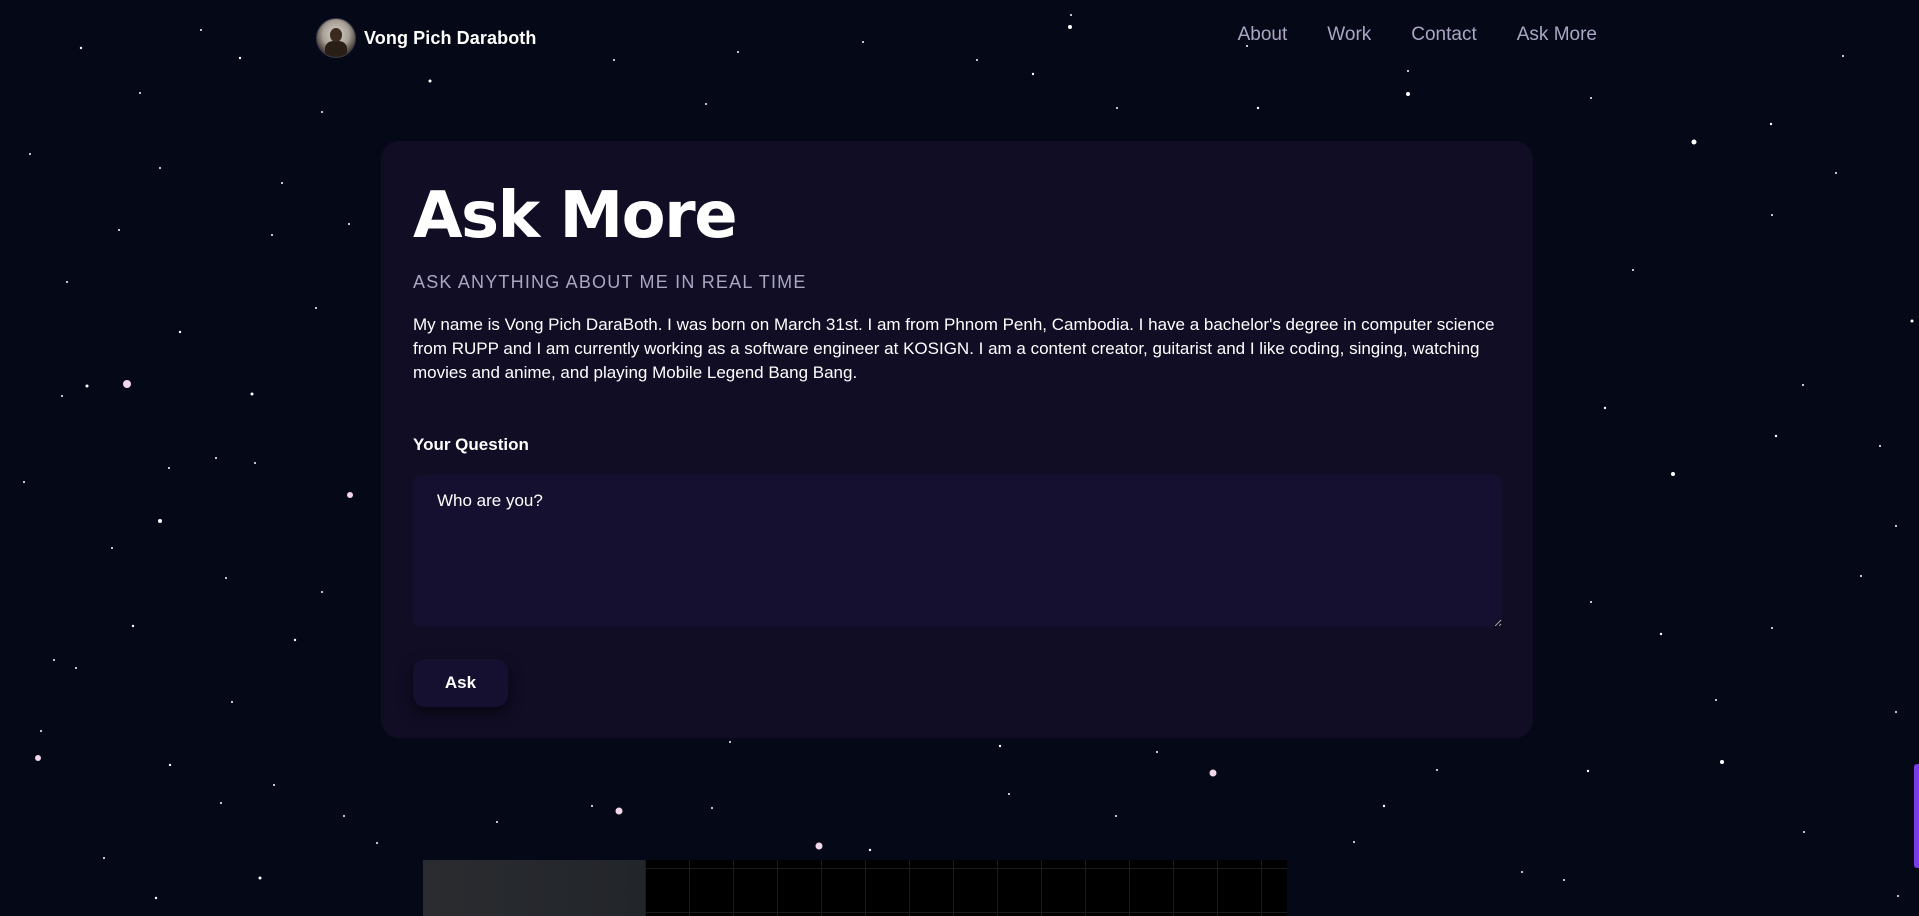 Image resolution: width=1919 pixels, height=916 pixels. I want to click on section-title: Ask More, so click(575, 216).